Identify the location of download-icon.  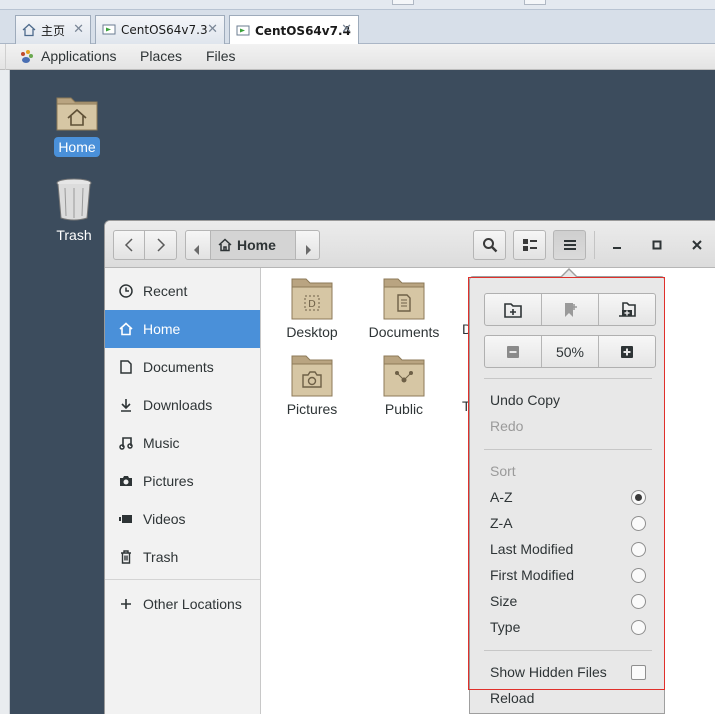
(126, 405).